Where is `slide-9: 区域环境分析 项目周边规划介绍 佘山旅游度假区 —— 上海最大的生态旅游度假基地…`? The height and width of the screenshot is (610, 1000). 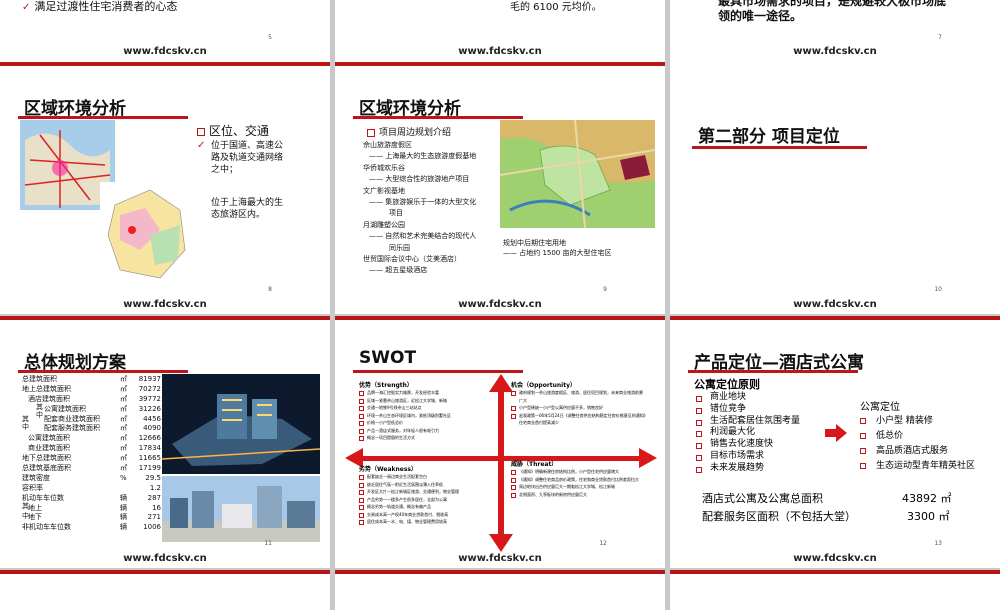
slide-9: 区域环境分析 项目周边规划介绍 佘山旅游度假区 —— 上海最大的生态旅游度假基地… is located at coordinates (500, 188).